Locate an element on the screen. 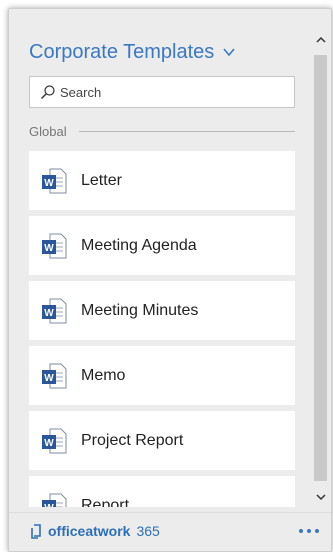  group-header: Global is located at coordinates (162, 131).